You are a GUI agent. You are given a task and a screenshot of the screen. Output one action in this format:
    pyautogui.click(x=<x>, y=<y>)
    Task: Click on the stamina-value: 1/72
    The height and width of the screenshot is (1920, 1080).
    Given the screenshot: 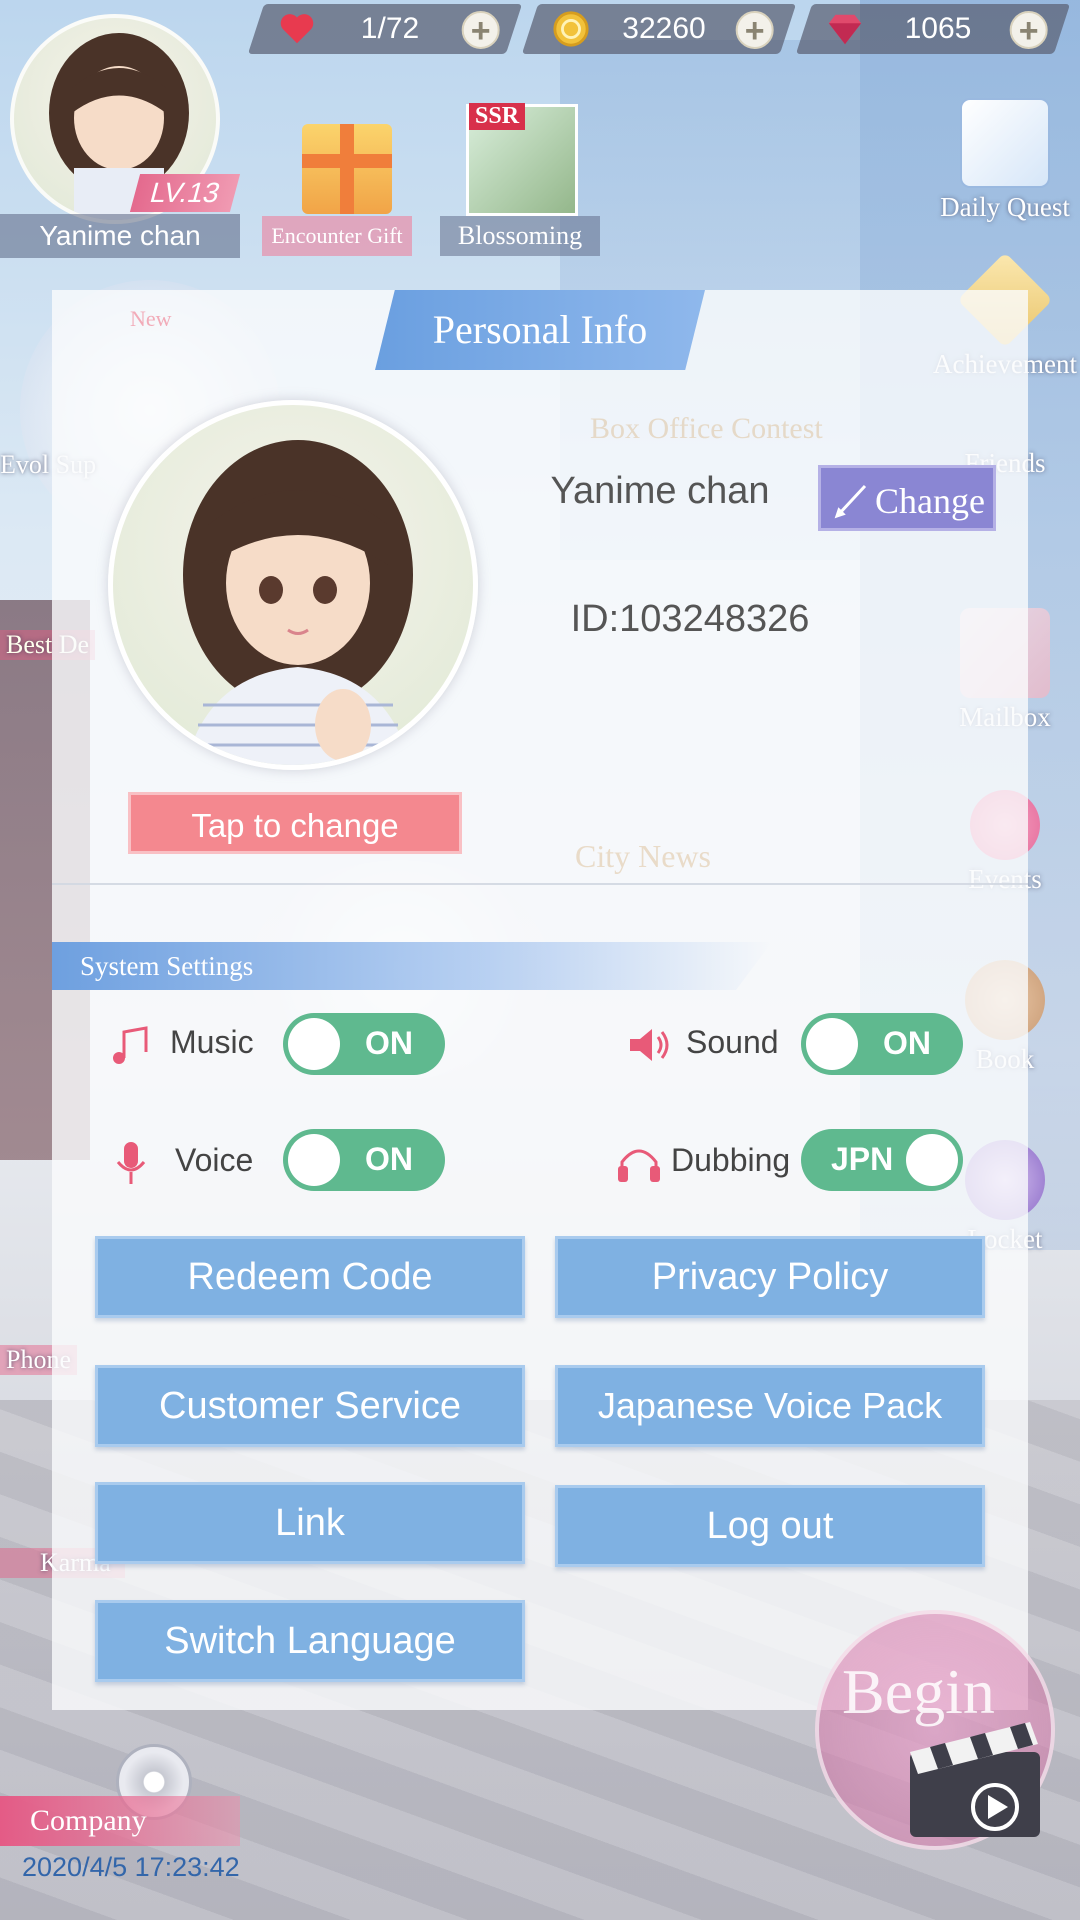 What is the action you would take?
    pyautogui.click(x=390, y=28)
    